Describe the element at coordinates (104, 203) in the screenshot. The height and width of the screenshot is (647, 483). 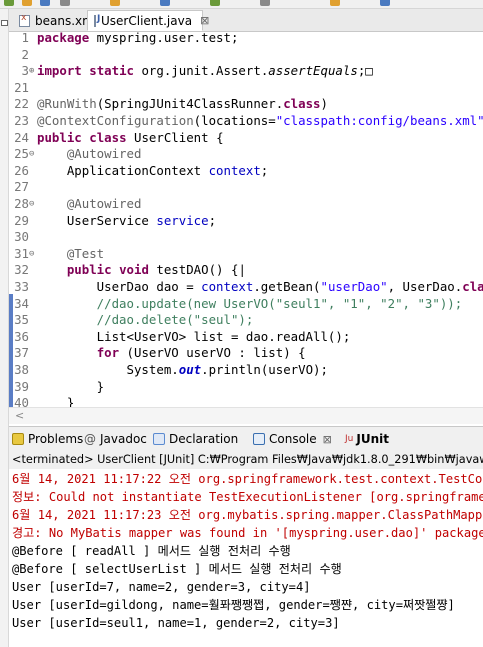
I see `code-token: @Autowired` at that location.